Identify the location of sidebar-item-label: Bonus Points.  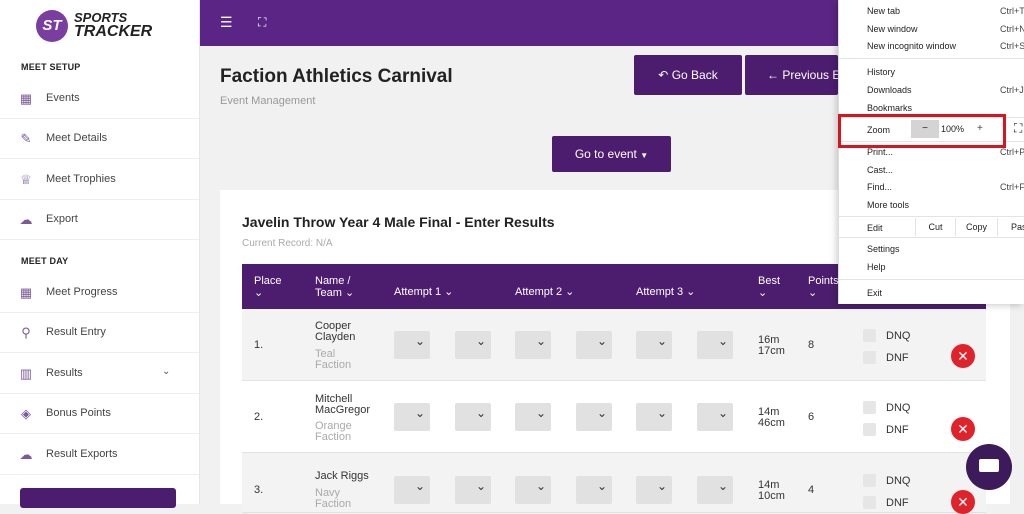
(78, 413).